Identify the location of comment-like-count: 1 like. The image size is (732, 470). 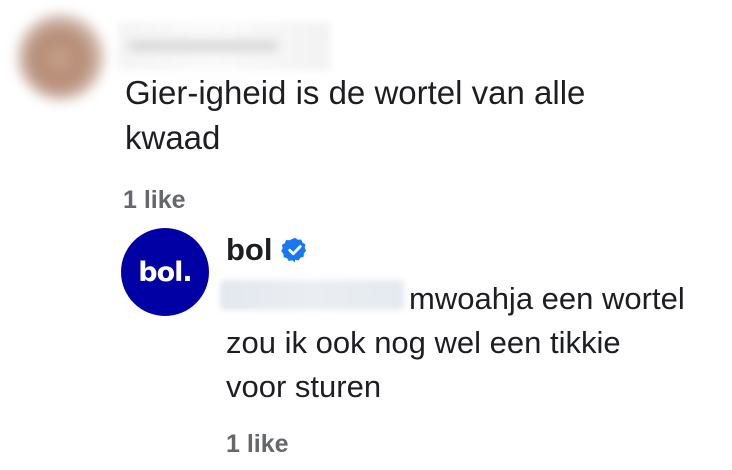
(154, 200).